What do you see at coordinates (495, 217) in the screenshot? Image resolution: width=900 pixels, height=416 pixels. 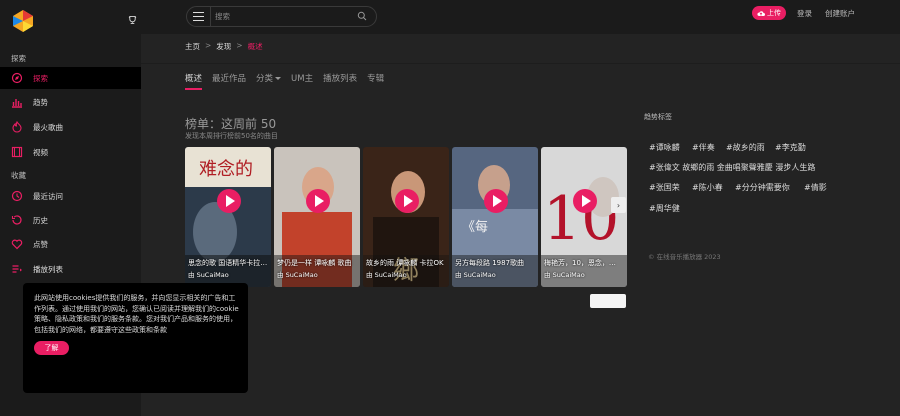 I see `track-card: 《每 另方每段路 1987歌曲 由 SuCaiMao` at bounding box center [495, 217].